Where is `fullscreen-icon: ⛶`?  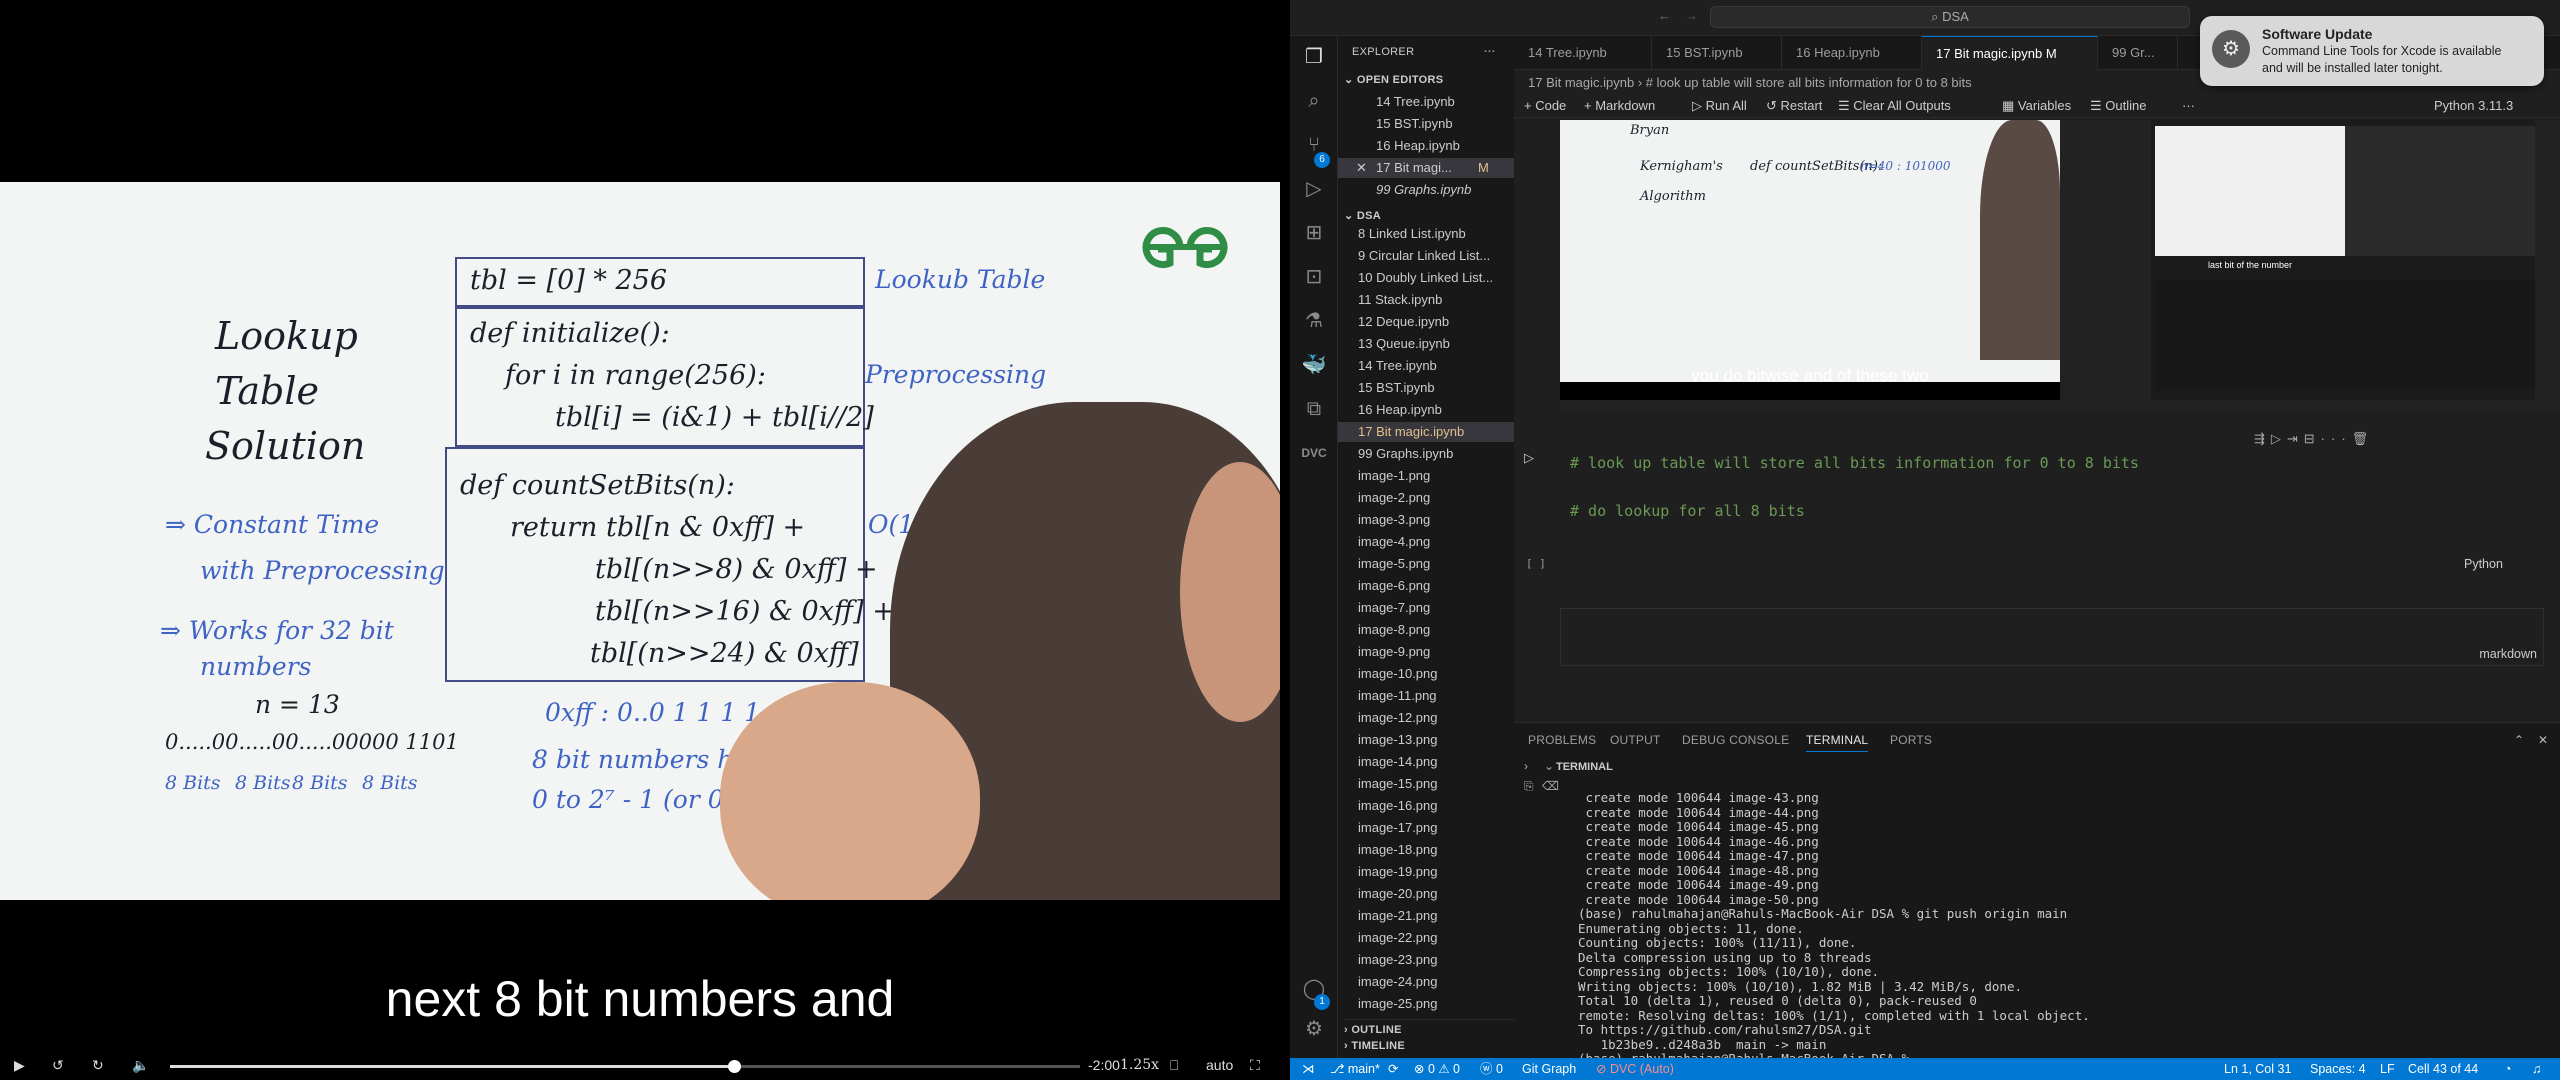
fullscreen-icon: ⛶ is located at coordinates (1255, 1065).